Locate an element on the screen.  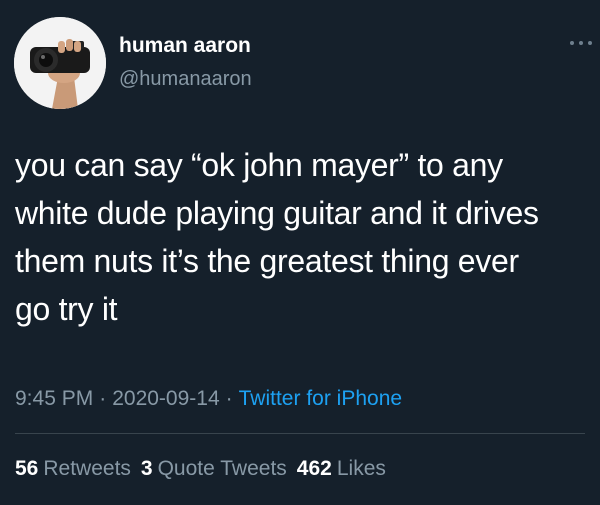
divider is located at coordinates (300, 433).